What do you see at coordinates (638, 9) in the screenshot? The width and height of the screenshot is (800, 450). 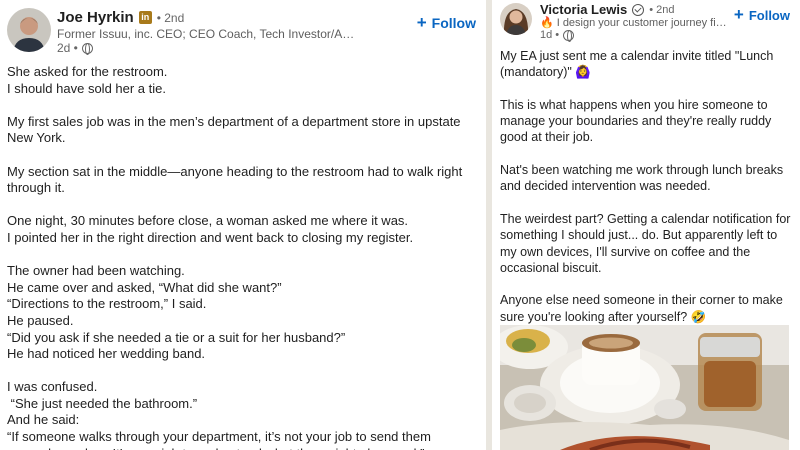 I see `verified-icon` at bounding box center [638, 9].